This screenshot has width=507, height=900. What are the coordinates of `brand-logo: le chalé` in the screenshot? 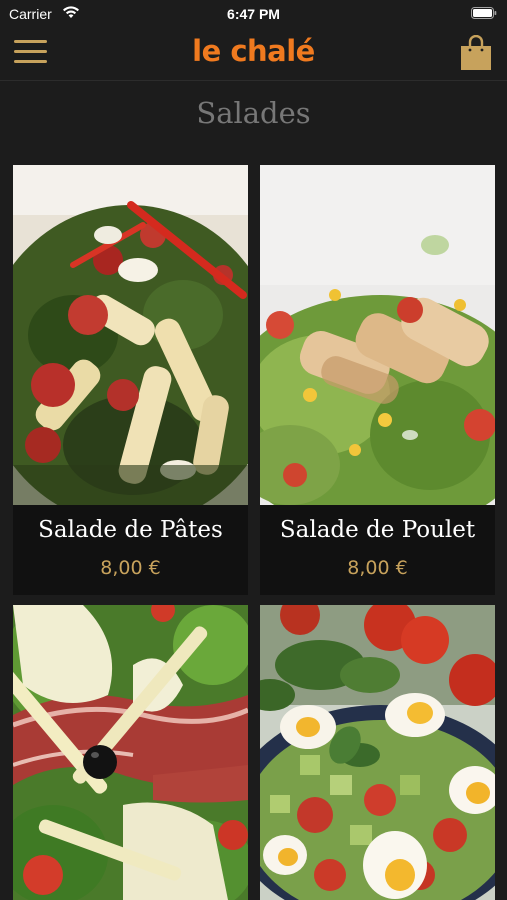 It's located at (253, 51).